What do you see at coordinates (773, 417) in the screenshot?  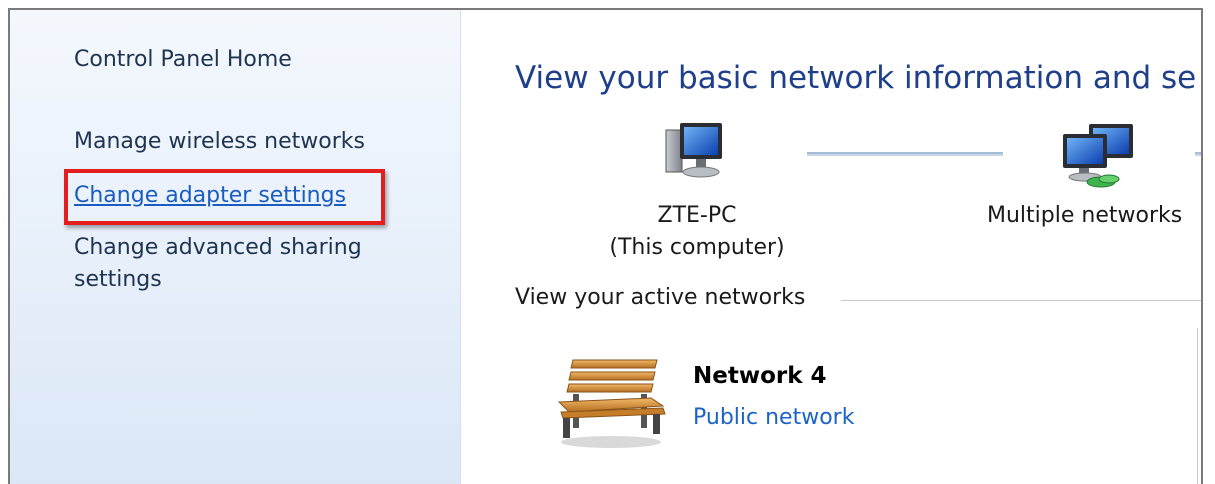 I see `network-type-link: Public network` at bounding box center [773, 417].